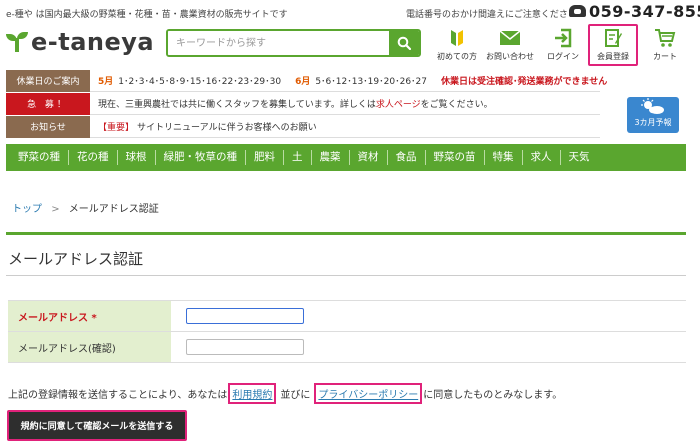 The height and width of the screenshot is (448, 700). What do you see at coordinates (116, 128) in the screenshot?
I see `important-badge: 【重要】` at bounding box center [116, 128].